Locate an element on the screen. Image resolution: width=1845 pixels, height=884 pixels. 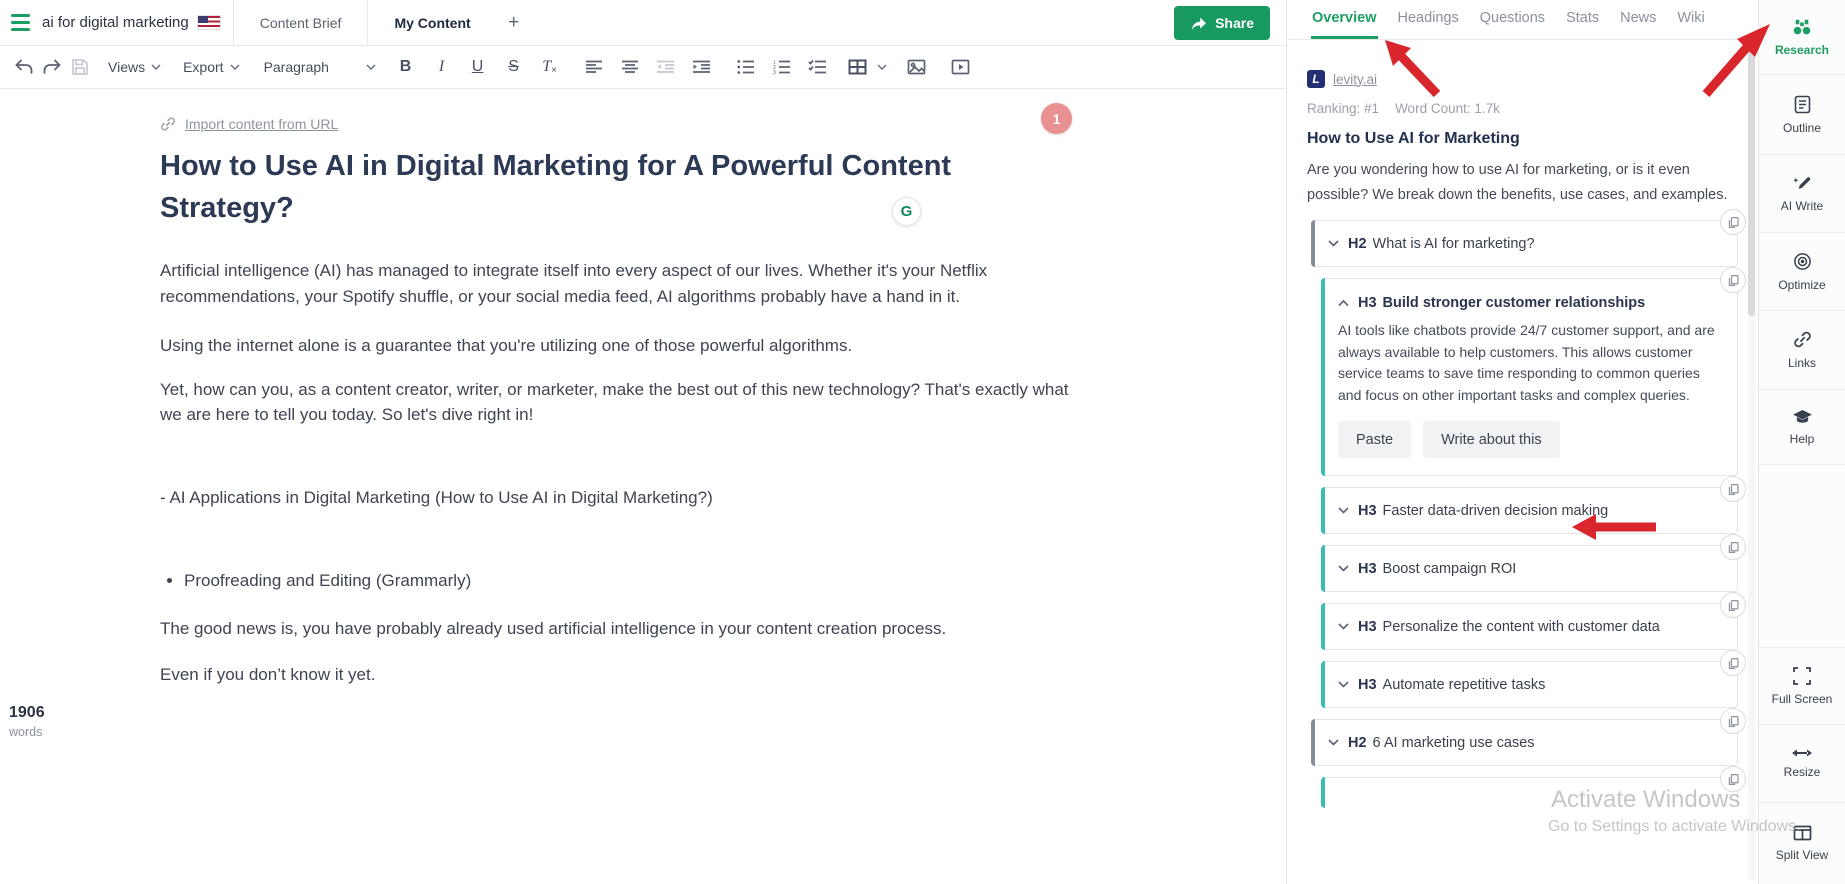
checklist-icon is located at coordinates (818, 67).